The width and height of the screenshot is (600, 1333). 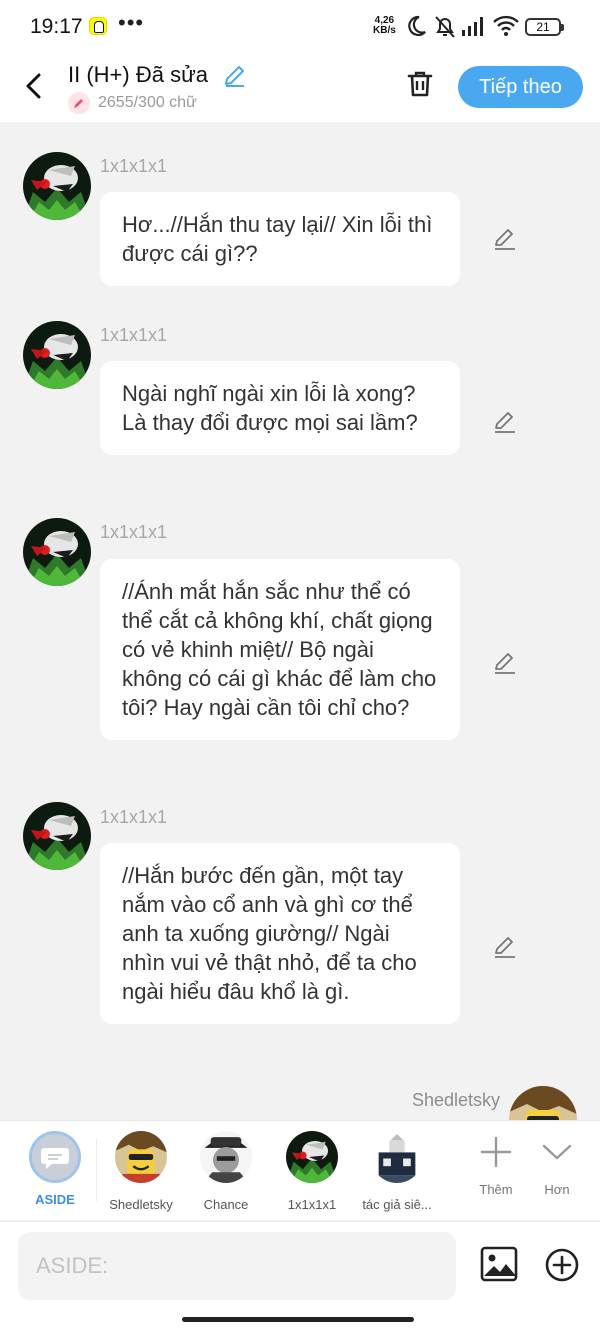 I want to click on character-label: Chance, so click(x=226, y=1204).